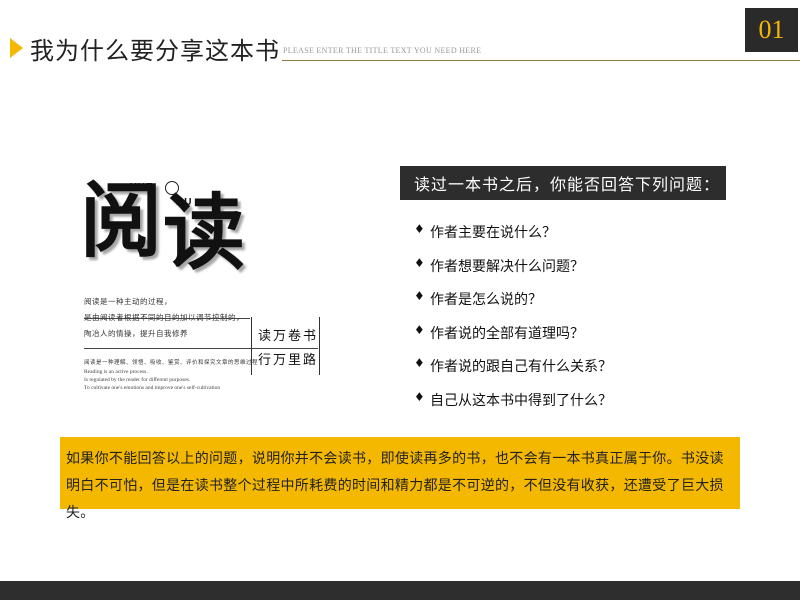  What do you see at coordinates (513, 399) in the screenshot?
I see `list-item: ♦ 自己从这本书中得到了什么？` at bounding box center [513, 399].